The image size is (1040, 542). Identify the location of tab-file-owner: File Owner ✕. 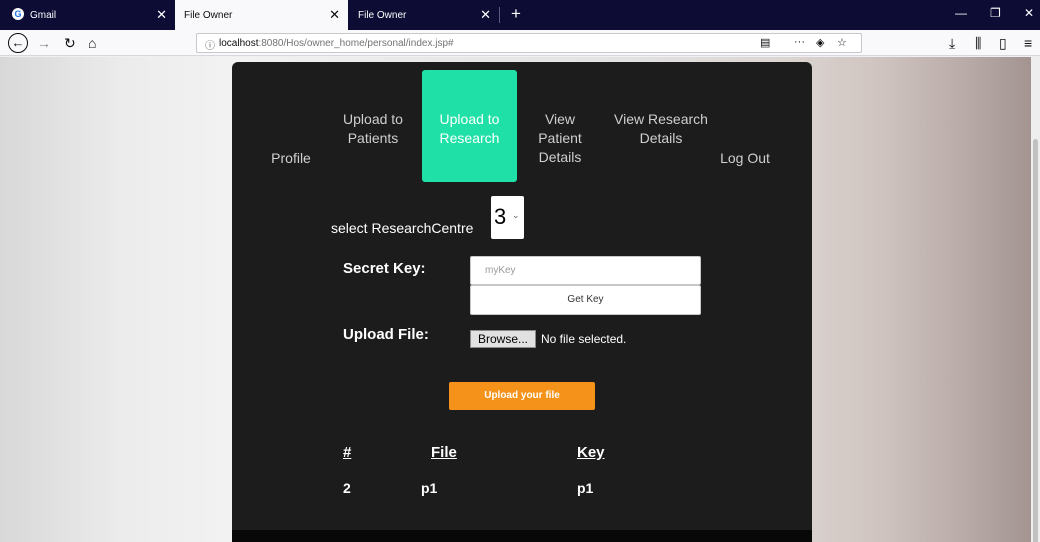
(423, 15).